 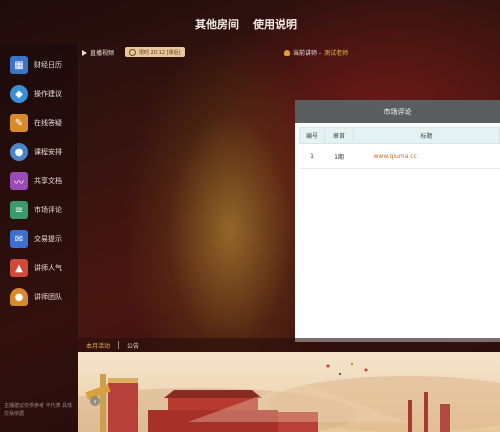 What do you see at coordinates (19, 94) in the screenshot?
I see `bell-icon: ◆` at bounding box center [19, 94].